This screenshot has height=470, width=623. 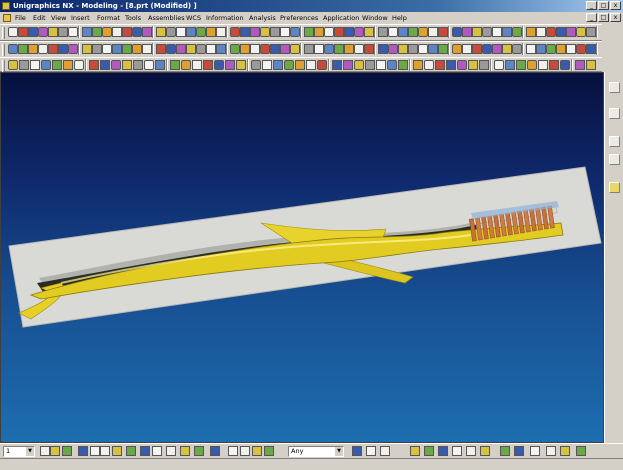 I want to click on part-navigator-icon, so click(x=614, y=113).